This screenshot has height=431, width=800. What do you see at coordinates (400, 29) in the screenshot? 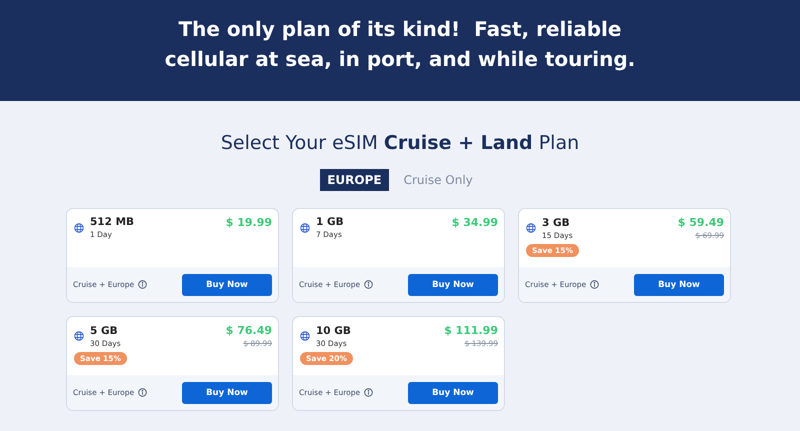
I see `headline: The only plan of its kind! Fast, reliable` at bounding box center [400, 29].